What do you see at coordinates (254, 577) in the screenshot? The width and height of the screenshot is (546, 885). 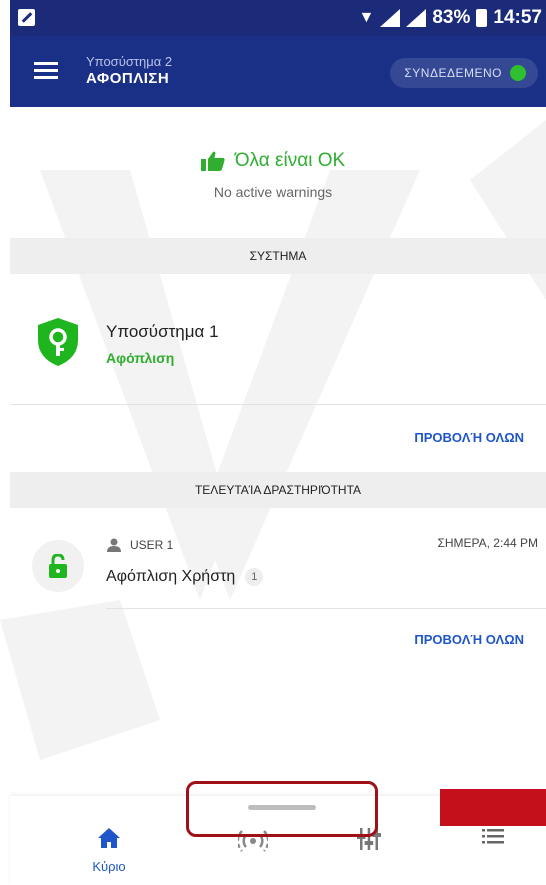 I see `activity-count-badge: 1` at bounding box center [254, 577].